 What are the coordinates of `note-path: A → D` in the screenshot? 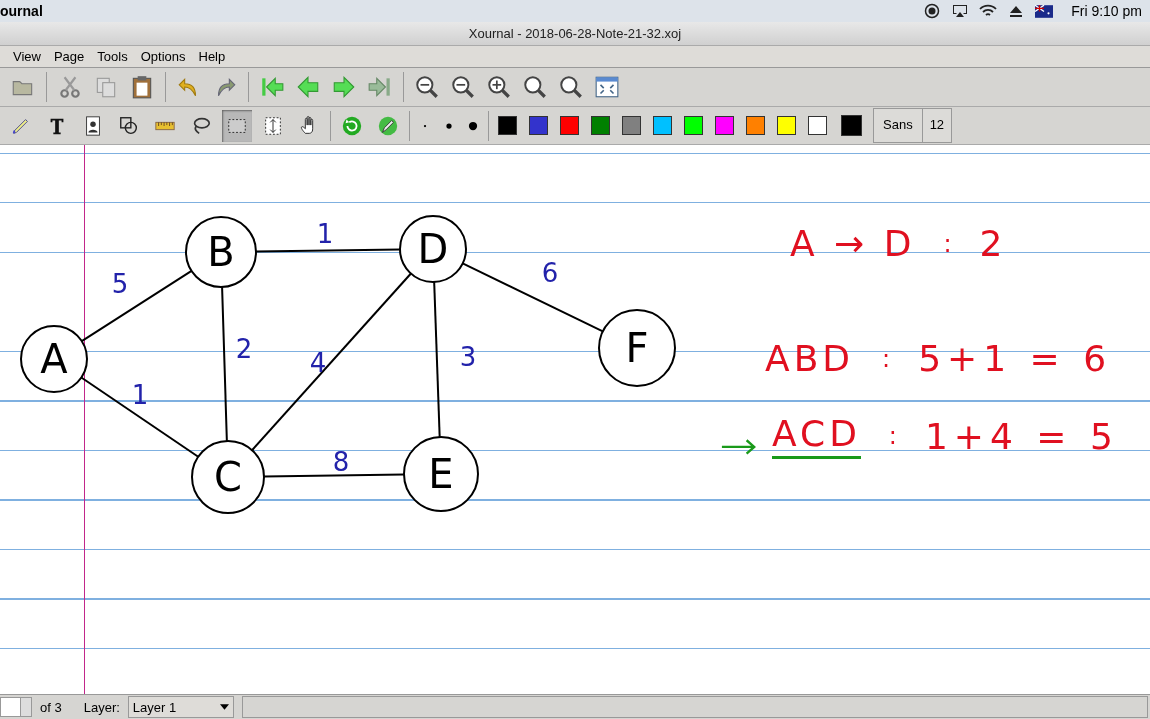 It's located at (853, 243).